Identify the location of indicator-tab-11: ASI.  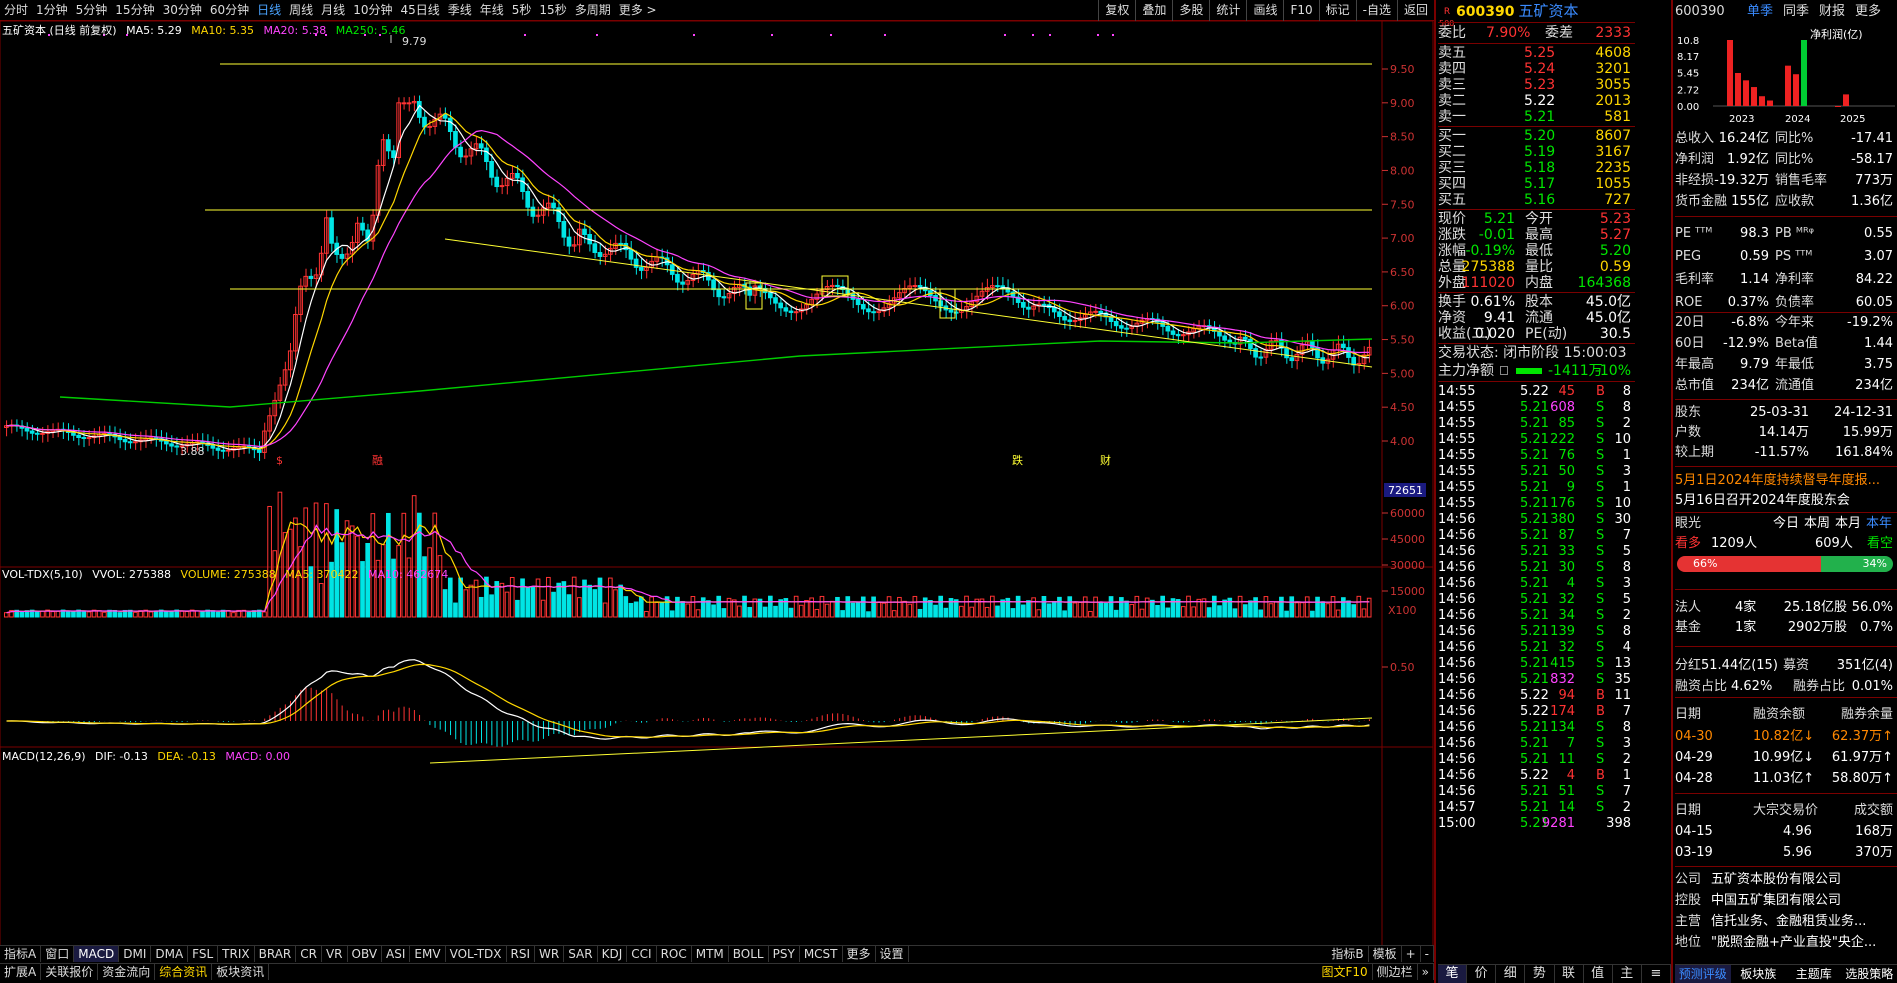
(396, 954).